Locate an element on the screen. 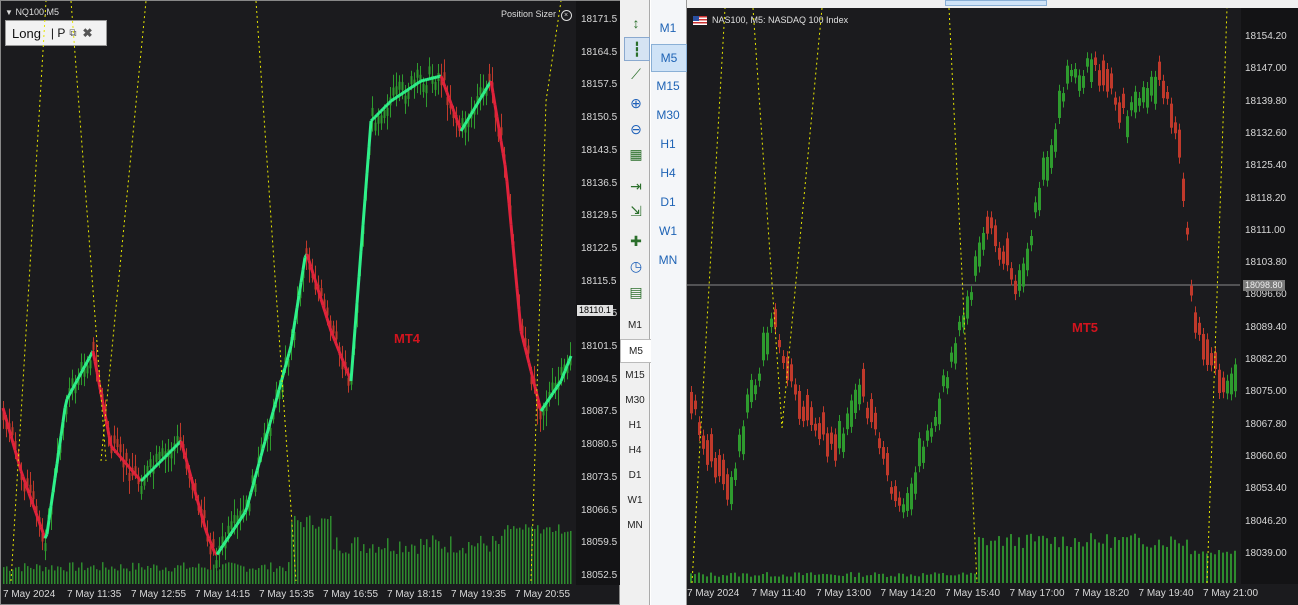 The image size is (1298, 605). mt5-tf-w1: W1 is located at coordinates (668, 231).